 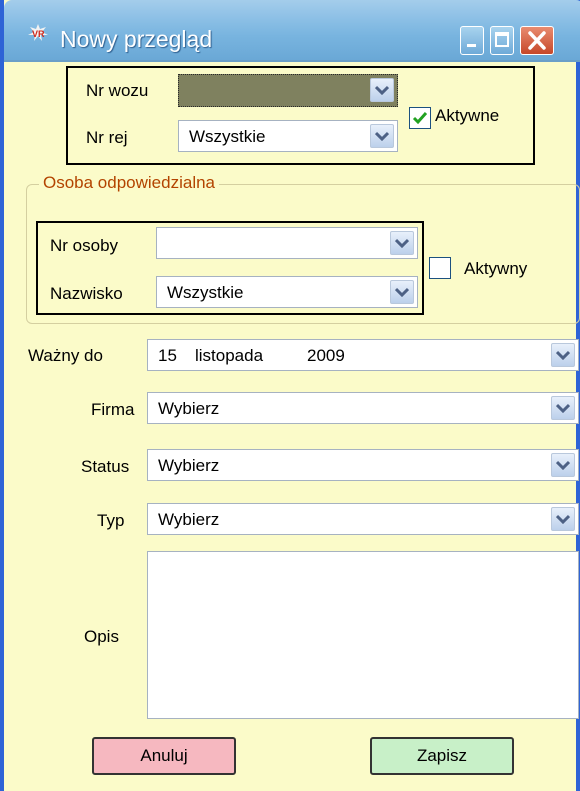 What do you see at coordinates (471, 45) in the screenshot?
I see `minimize-icon` at bounding box center [471, 45].